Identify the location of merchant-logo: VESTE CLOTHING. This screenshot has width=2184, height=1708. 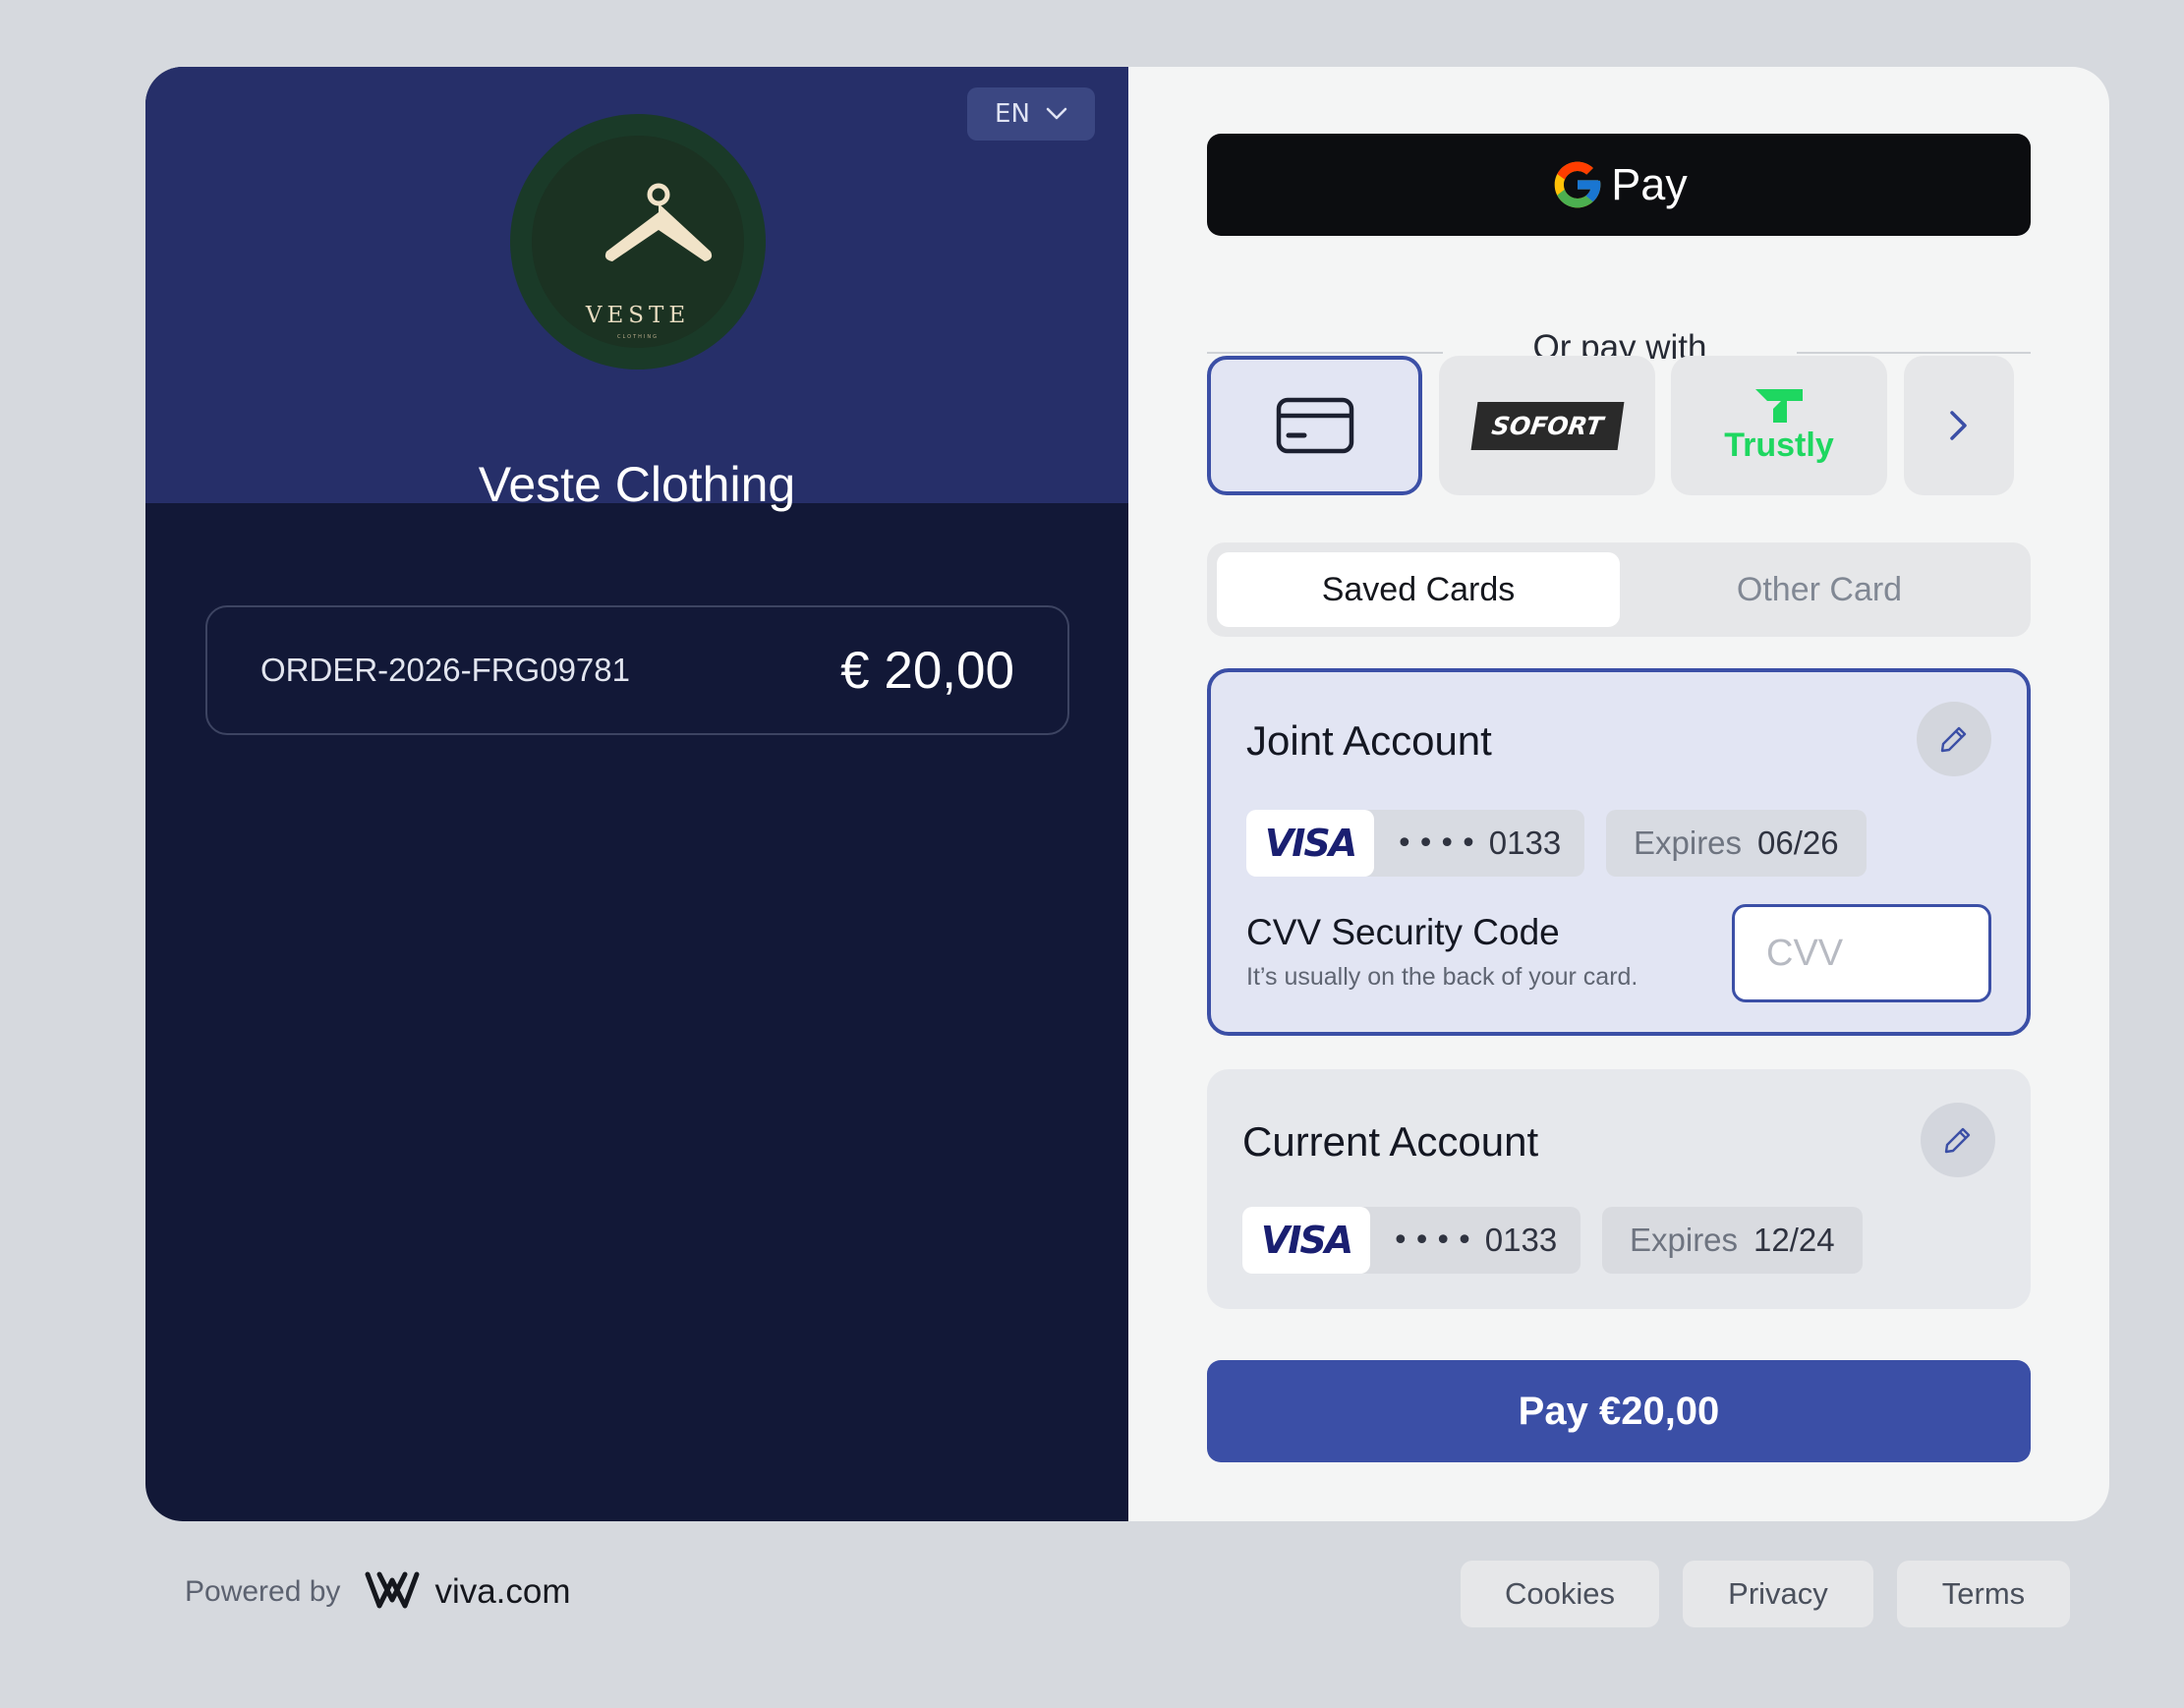
(638, 242).